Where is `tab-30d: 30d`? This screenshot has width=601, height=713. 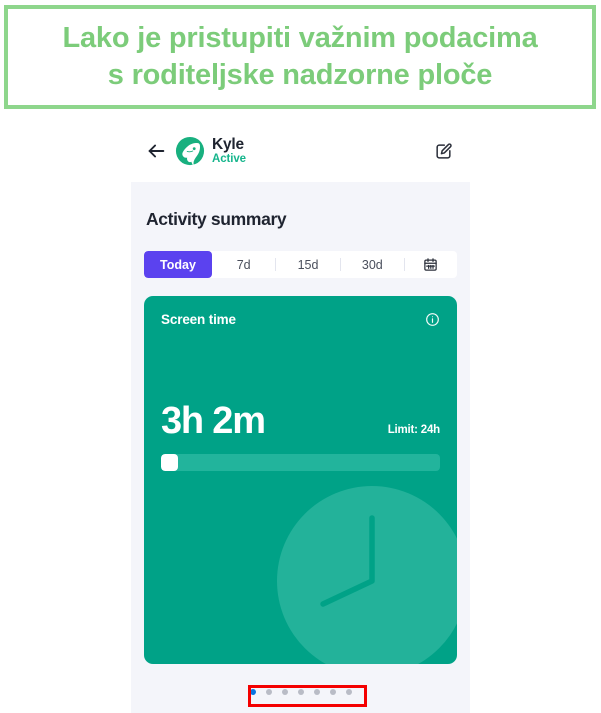
tab-30d: 30d is located at coordinates (372, 264).